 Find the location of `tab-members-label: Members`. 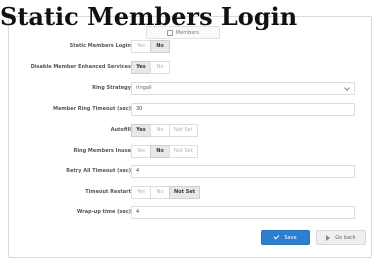

tab-members-label: Members is located at coordinates (187, 32).